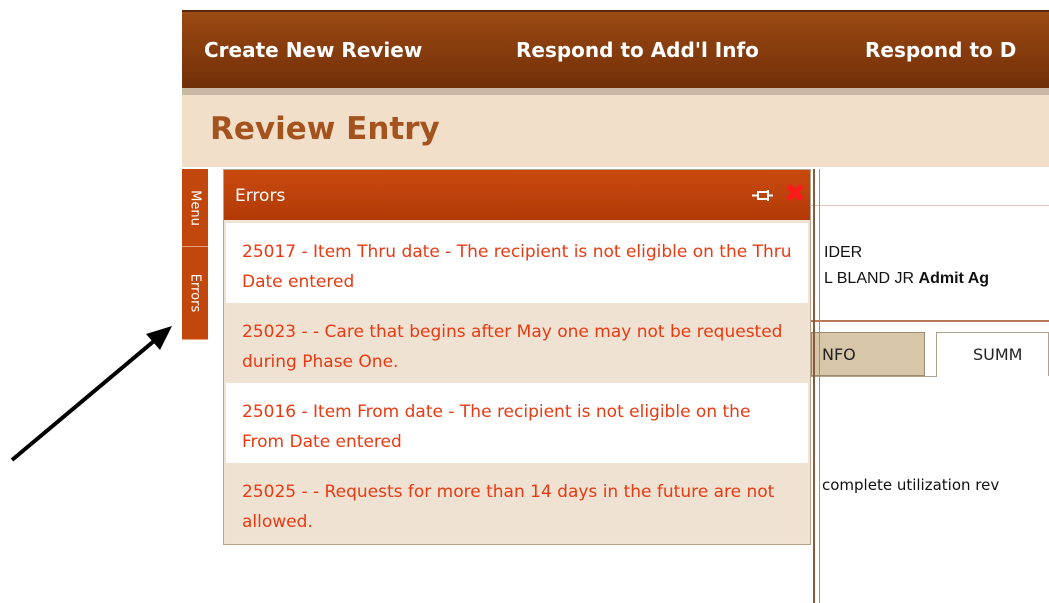 The width and height of the screenshot is (1049, 603). Describe the element at coordinates (940, 50) in the screenshot. I see `nav-respond-to-d: Respond to D` at that location.